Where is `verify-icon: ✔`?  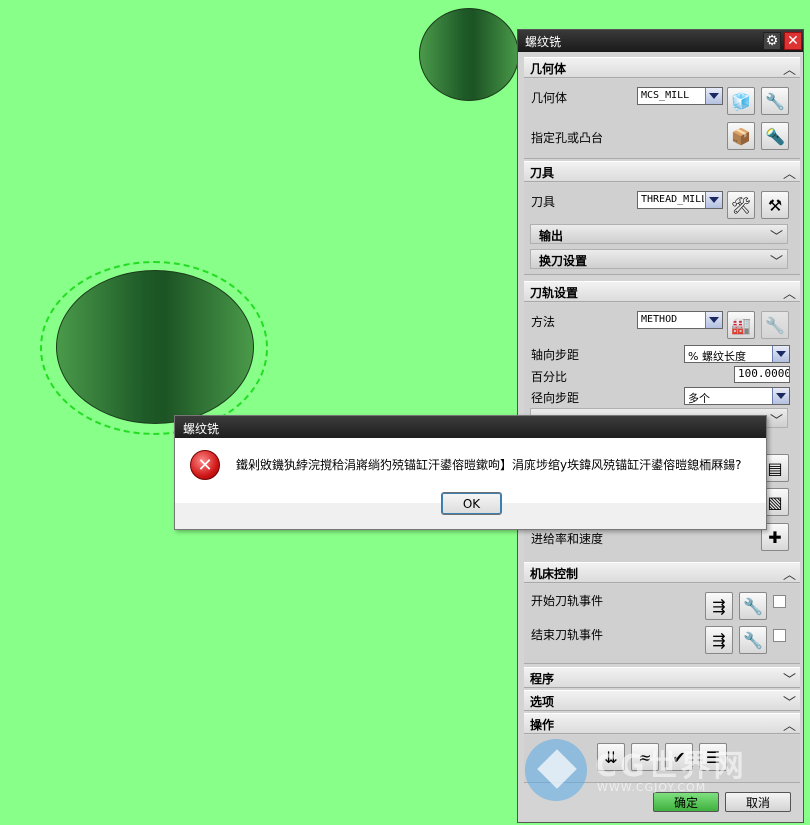
verify-icon: ✔ is located at coordinates (679, 757).